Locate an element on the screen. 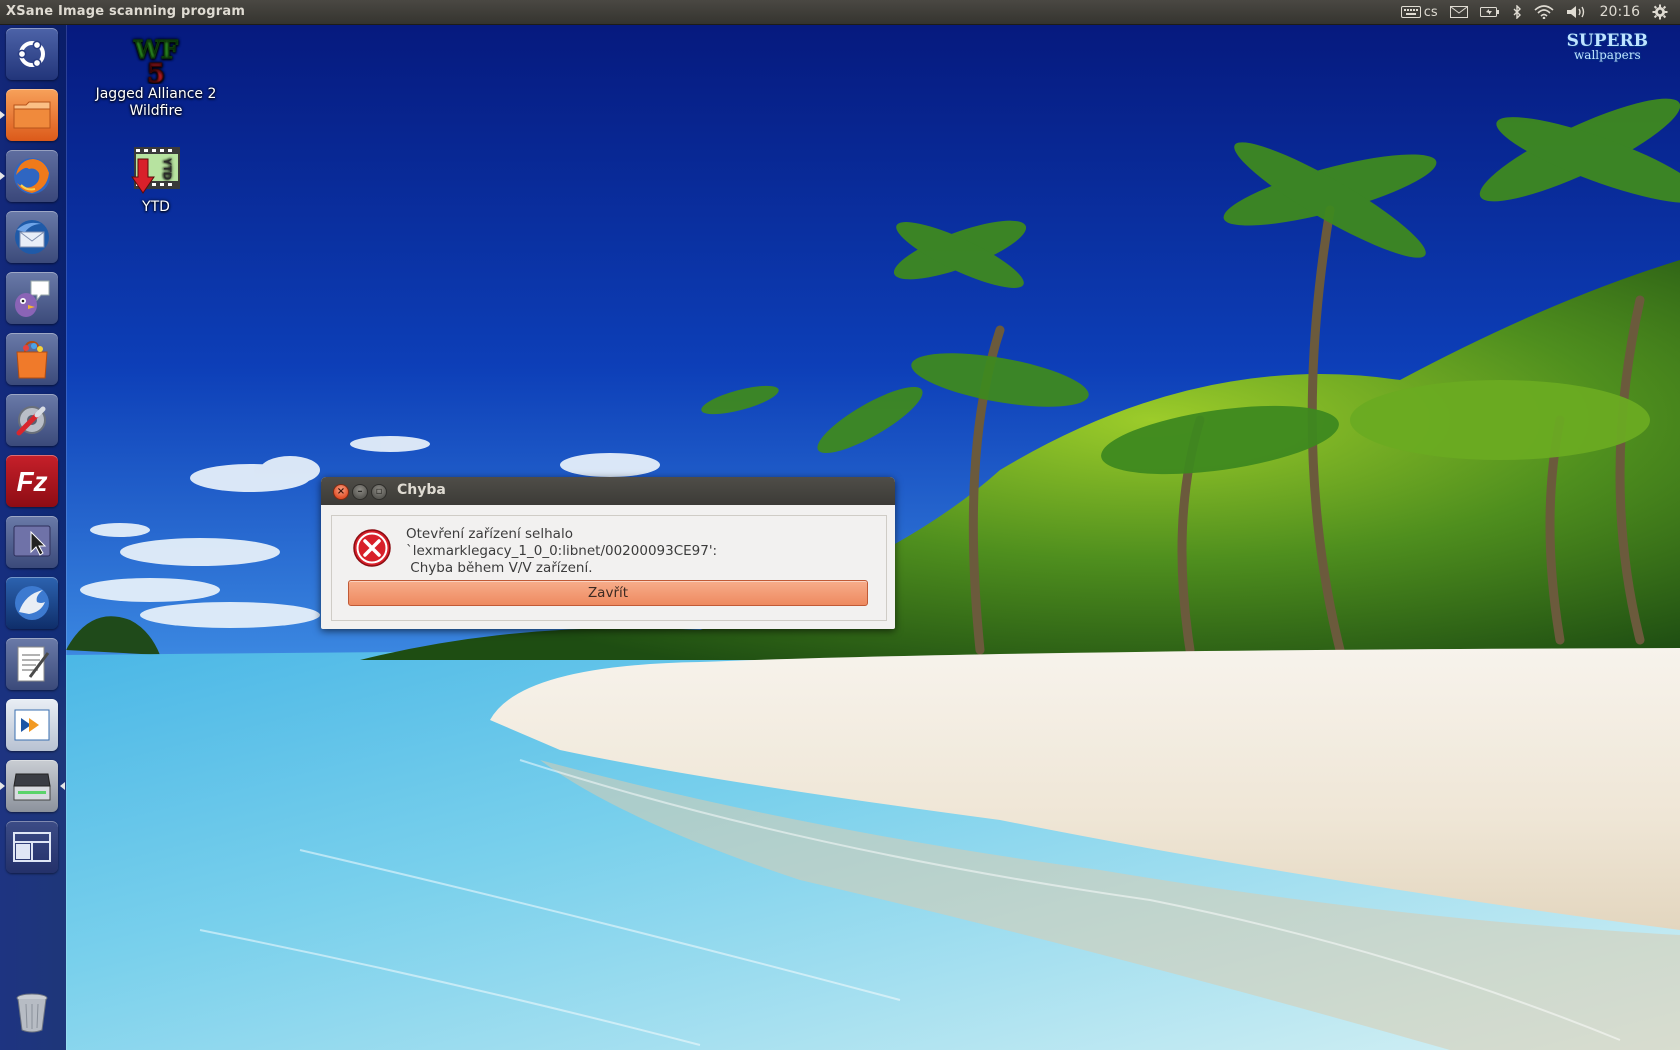 This screenshot has height=1050, width=1680. pidgin-icon is located at coordinates (32, 298).